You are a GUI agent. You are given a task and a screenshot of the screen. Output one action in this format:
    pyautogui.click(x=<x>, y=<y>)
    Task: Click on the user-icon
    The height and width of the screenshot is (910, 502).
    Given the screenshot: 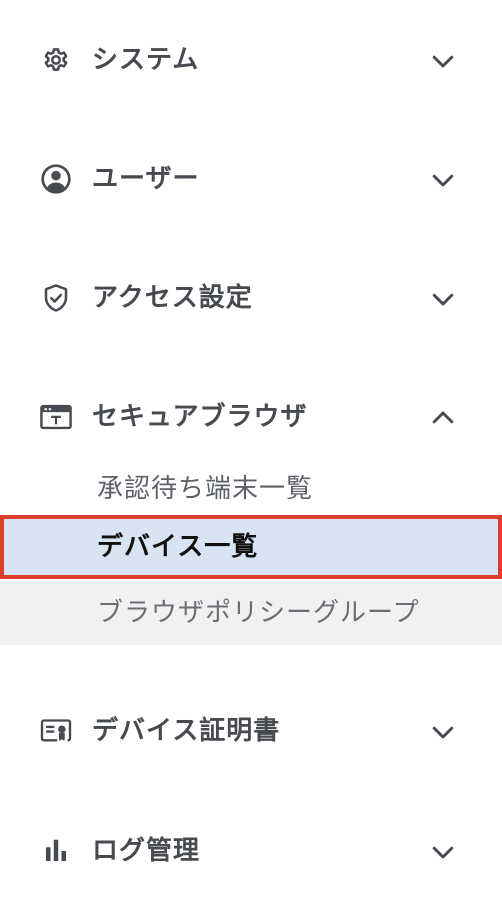 What is the action you would take?
    pyautogui.click(x=56, y=179)
    